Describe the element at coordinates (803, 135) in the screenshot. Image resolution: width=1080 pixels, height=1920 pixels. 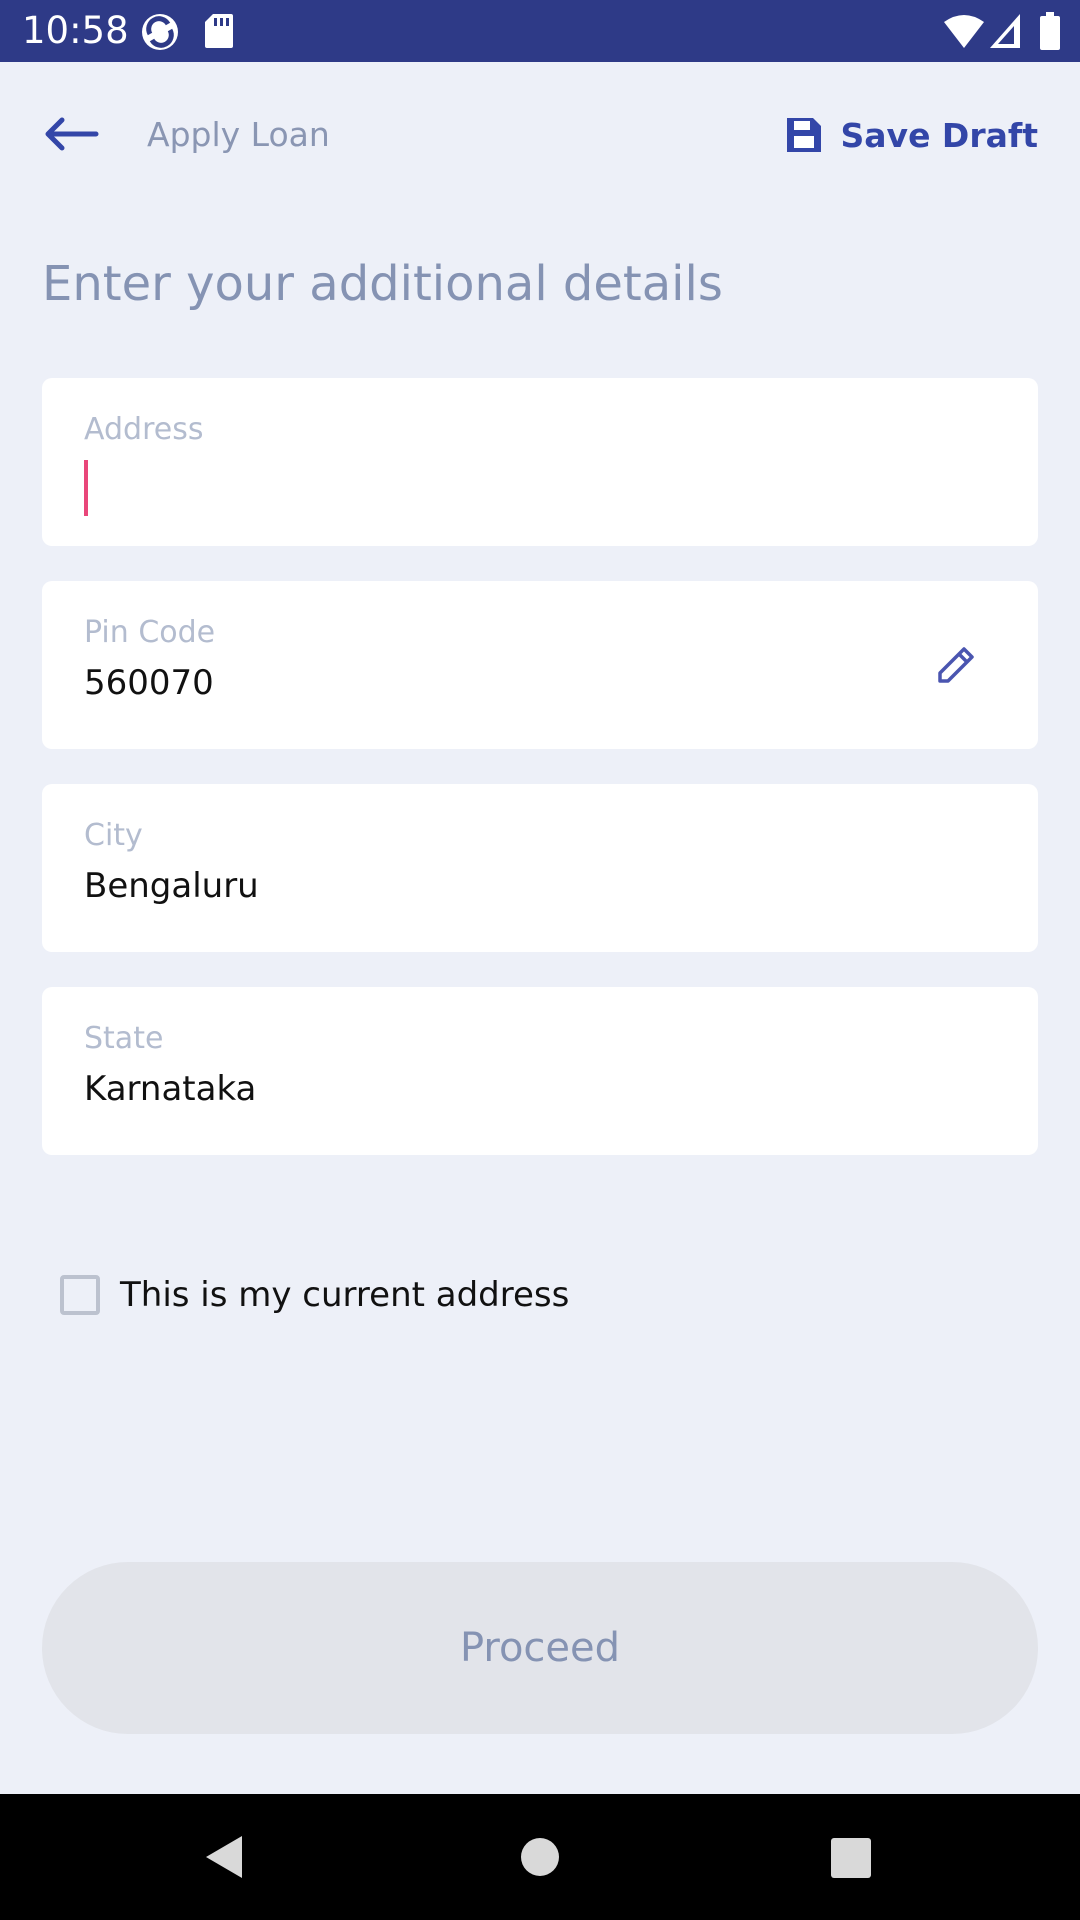
I see `floppy-disk-icon` at that location.